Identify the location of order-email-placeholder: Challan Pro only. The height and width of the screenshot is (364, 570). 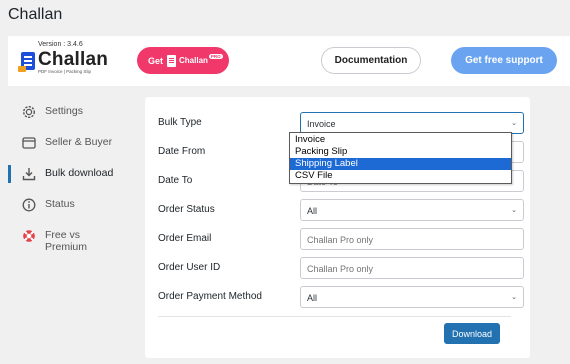
(340, 240).